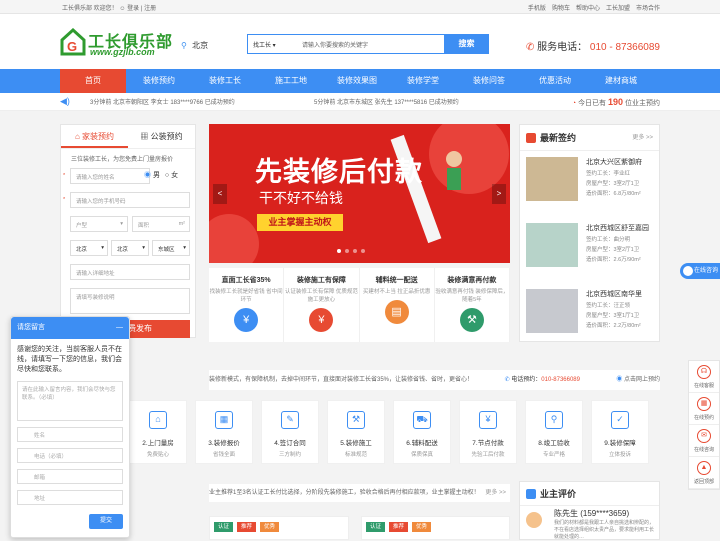  I want to click on foreman-more-link: 更多 >>, so click(495, 493).